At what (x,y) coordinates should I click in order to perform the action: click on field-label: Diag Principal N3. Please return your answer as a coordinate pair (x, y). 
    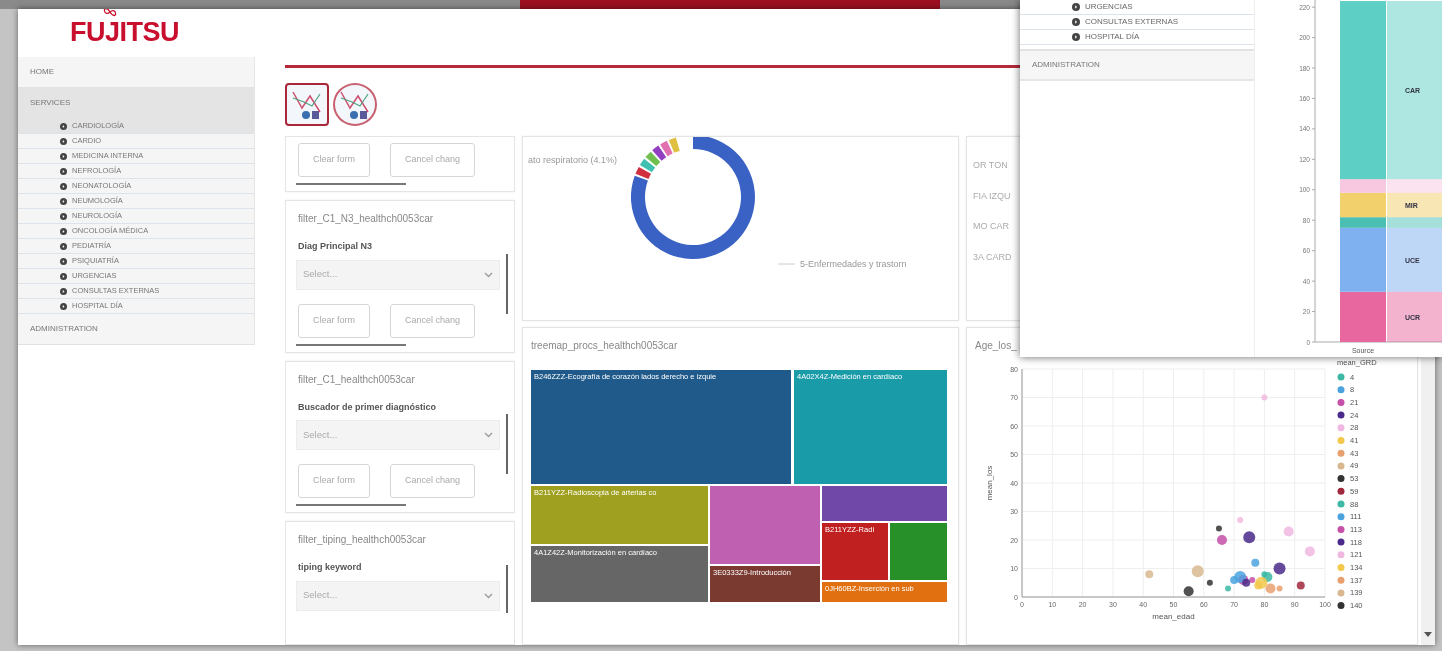
    Looking at the image, I should click on (336, 246).